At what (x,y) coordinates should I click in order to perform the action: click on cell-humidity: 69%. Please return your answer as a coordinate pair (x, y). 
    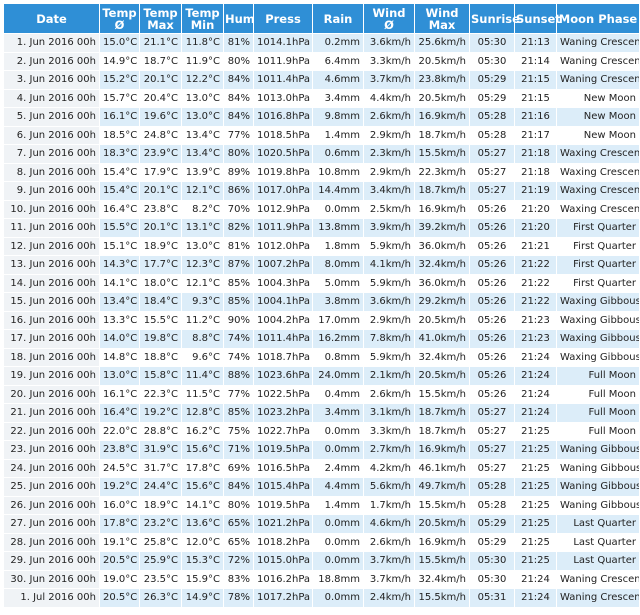
    Looking at the image, I should click on (238, 468).